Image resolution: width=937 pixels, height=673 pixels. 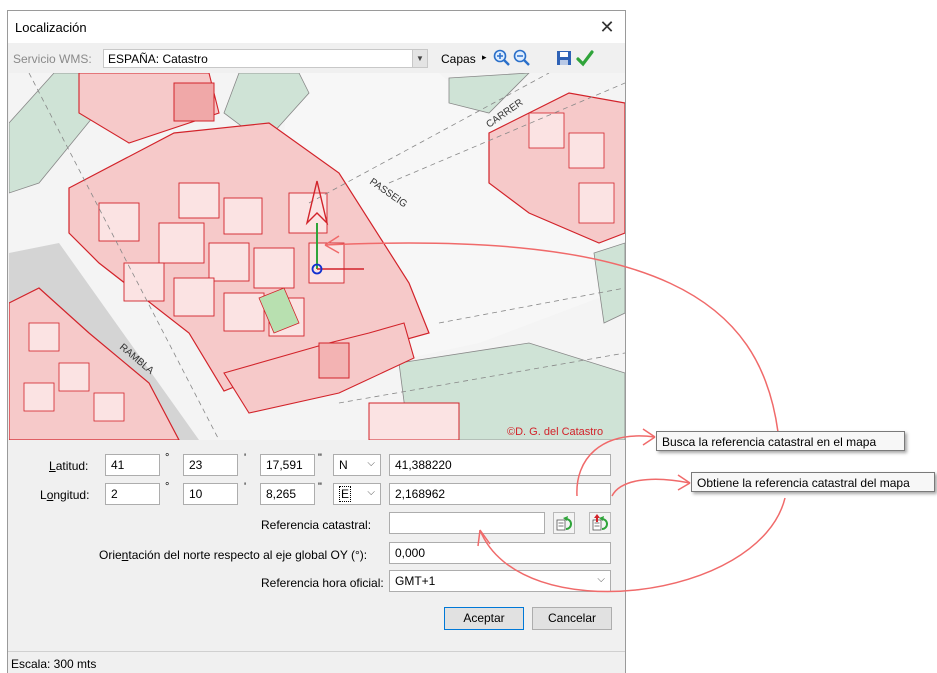 What do you see at coordinates (522, 58) in the screenshot?
I see `zoom-out-icon` at bounding box center [522, 58].